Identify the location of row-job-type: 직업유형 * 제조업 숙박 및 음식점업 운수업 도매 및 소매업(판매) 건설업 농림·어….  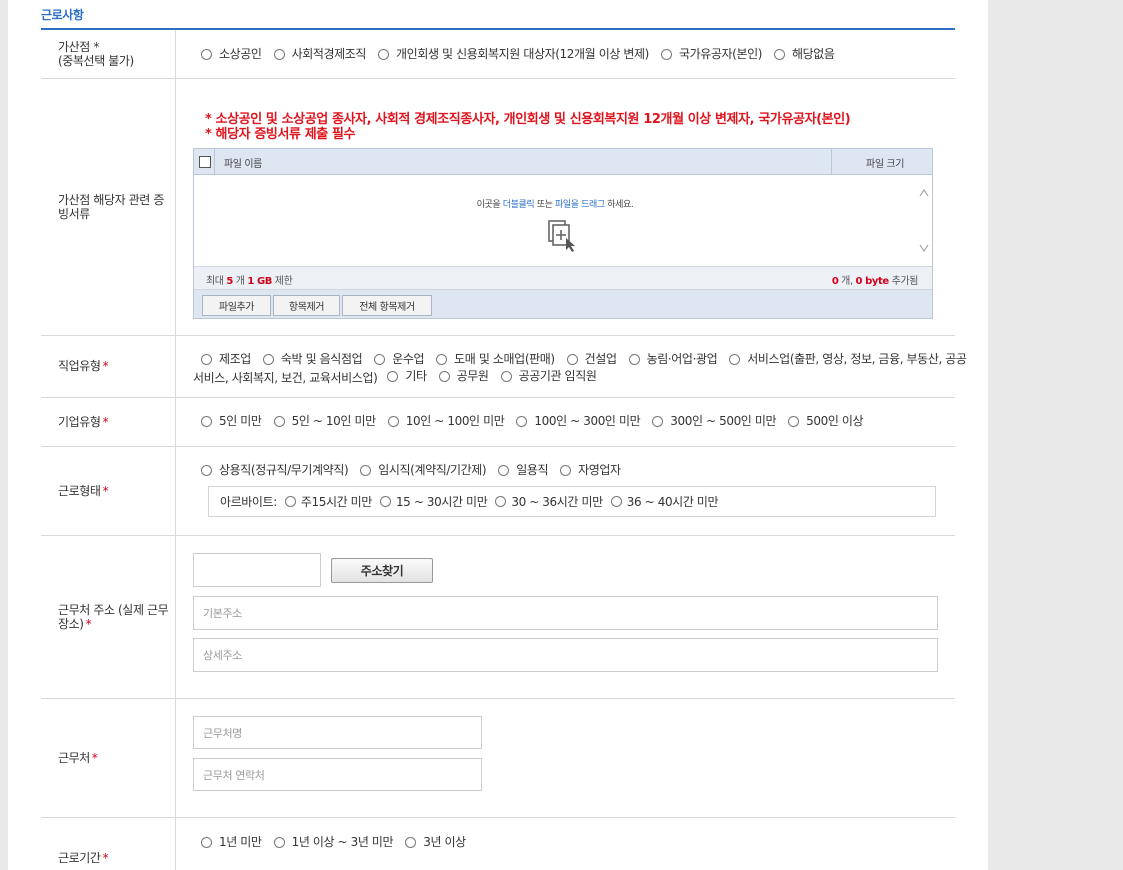
(504, 366).